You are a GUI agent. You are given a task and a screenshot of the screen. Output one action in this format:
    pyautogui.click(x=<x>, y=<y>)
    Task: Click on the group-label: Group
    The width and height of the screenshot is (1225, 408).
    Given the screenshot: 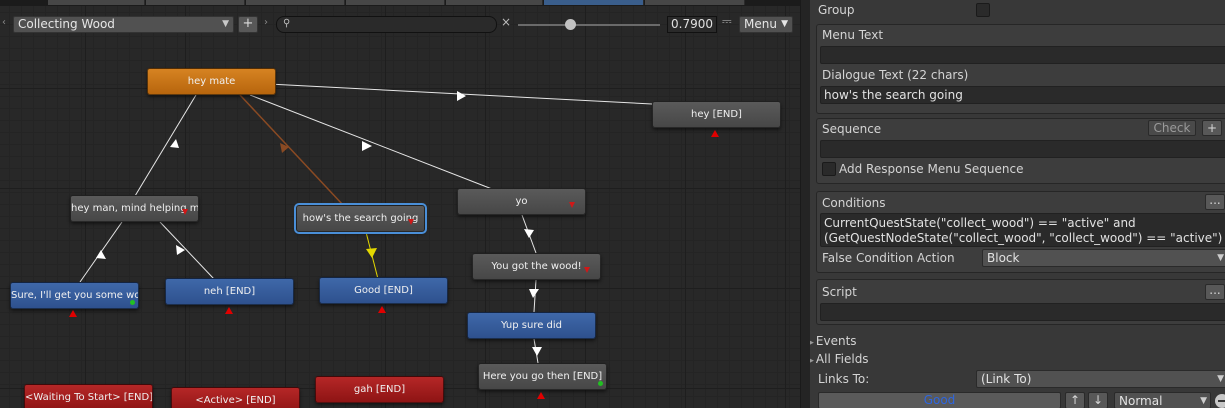 What is the action you would take?
    pyautogui.click(x=836, y=10)
    